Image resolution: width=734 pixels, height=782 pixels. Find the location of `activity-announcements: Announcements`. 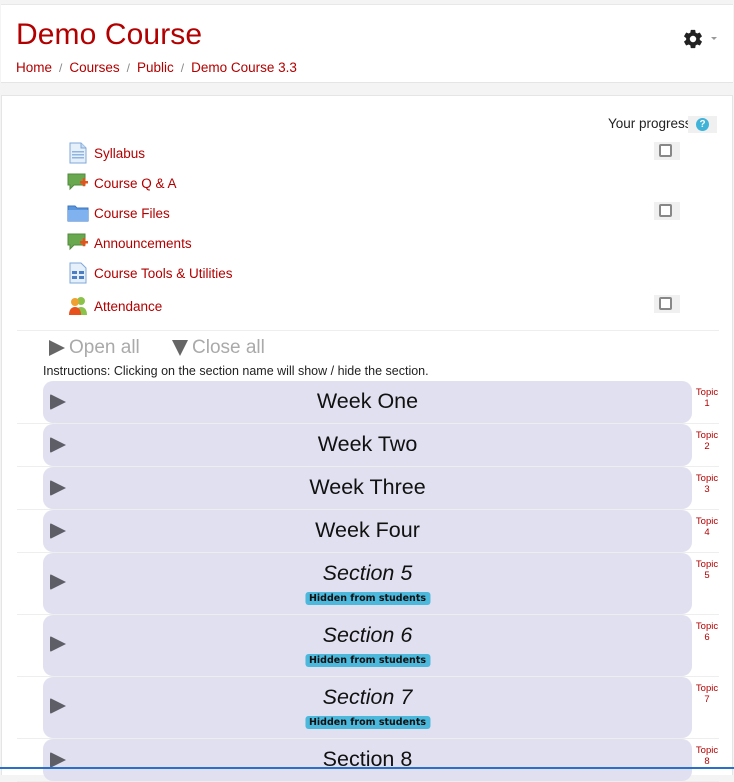

activity-announcements: Announcements is located at coordinates (129, 243).